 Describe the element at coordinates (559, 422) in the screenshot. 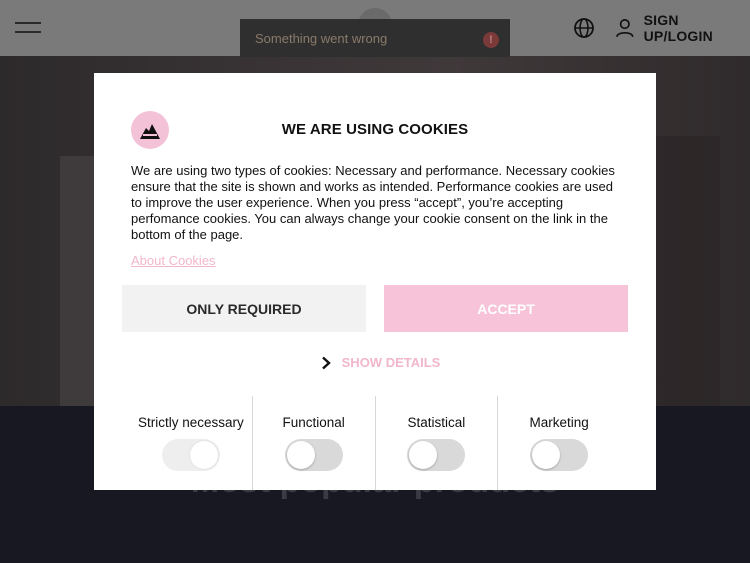

I see `category-label: Marketing` at that location.